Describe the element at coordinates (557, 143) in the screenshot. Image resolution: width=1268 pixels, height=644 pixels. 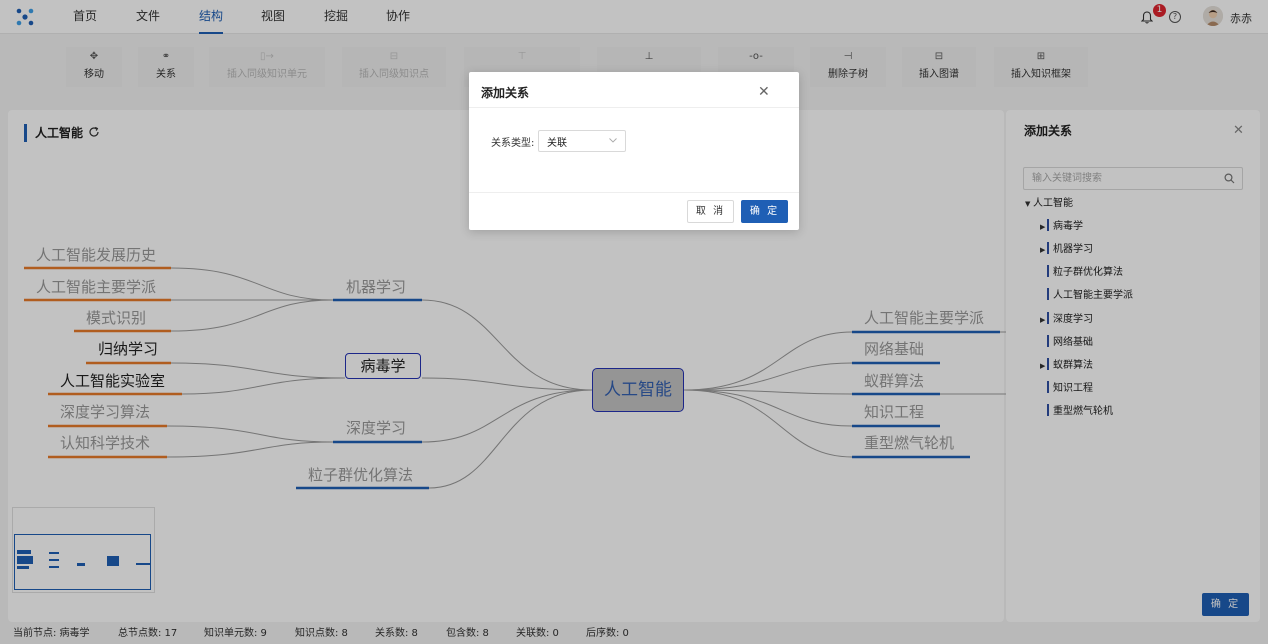
I see `relation-type-value: 关联` at that location.